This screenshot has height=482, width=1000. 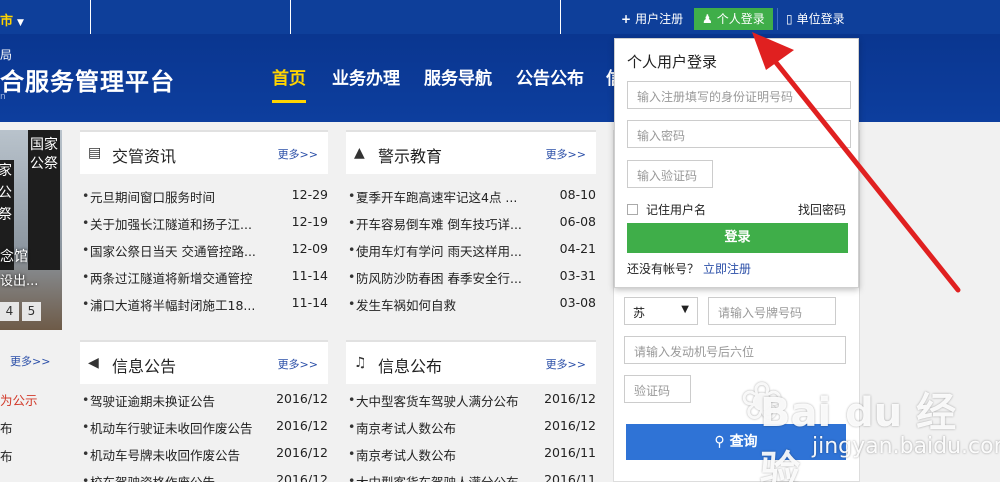 What do you see at coordinates (204, 362) in the screenshot?
I see `notice-panel-header: ◀ 信息公告 更多>>` at bounding box center [204, 362].